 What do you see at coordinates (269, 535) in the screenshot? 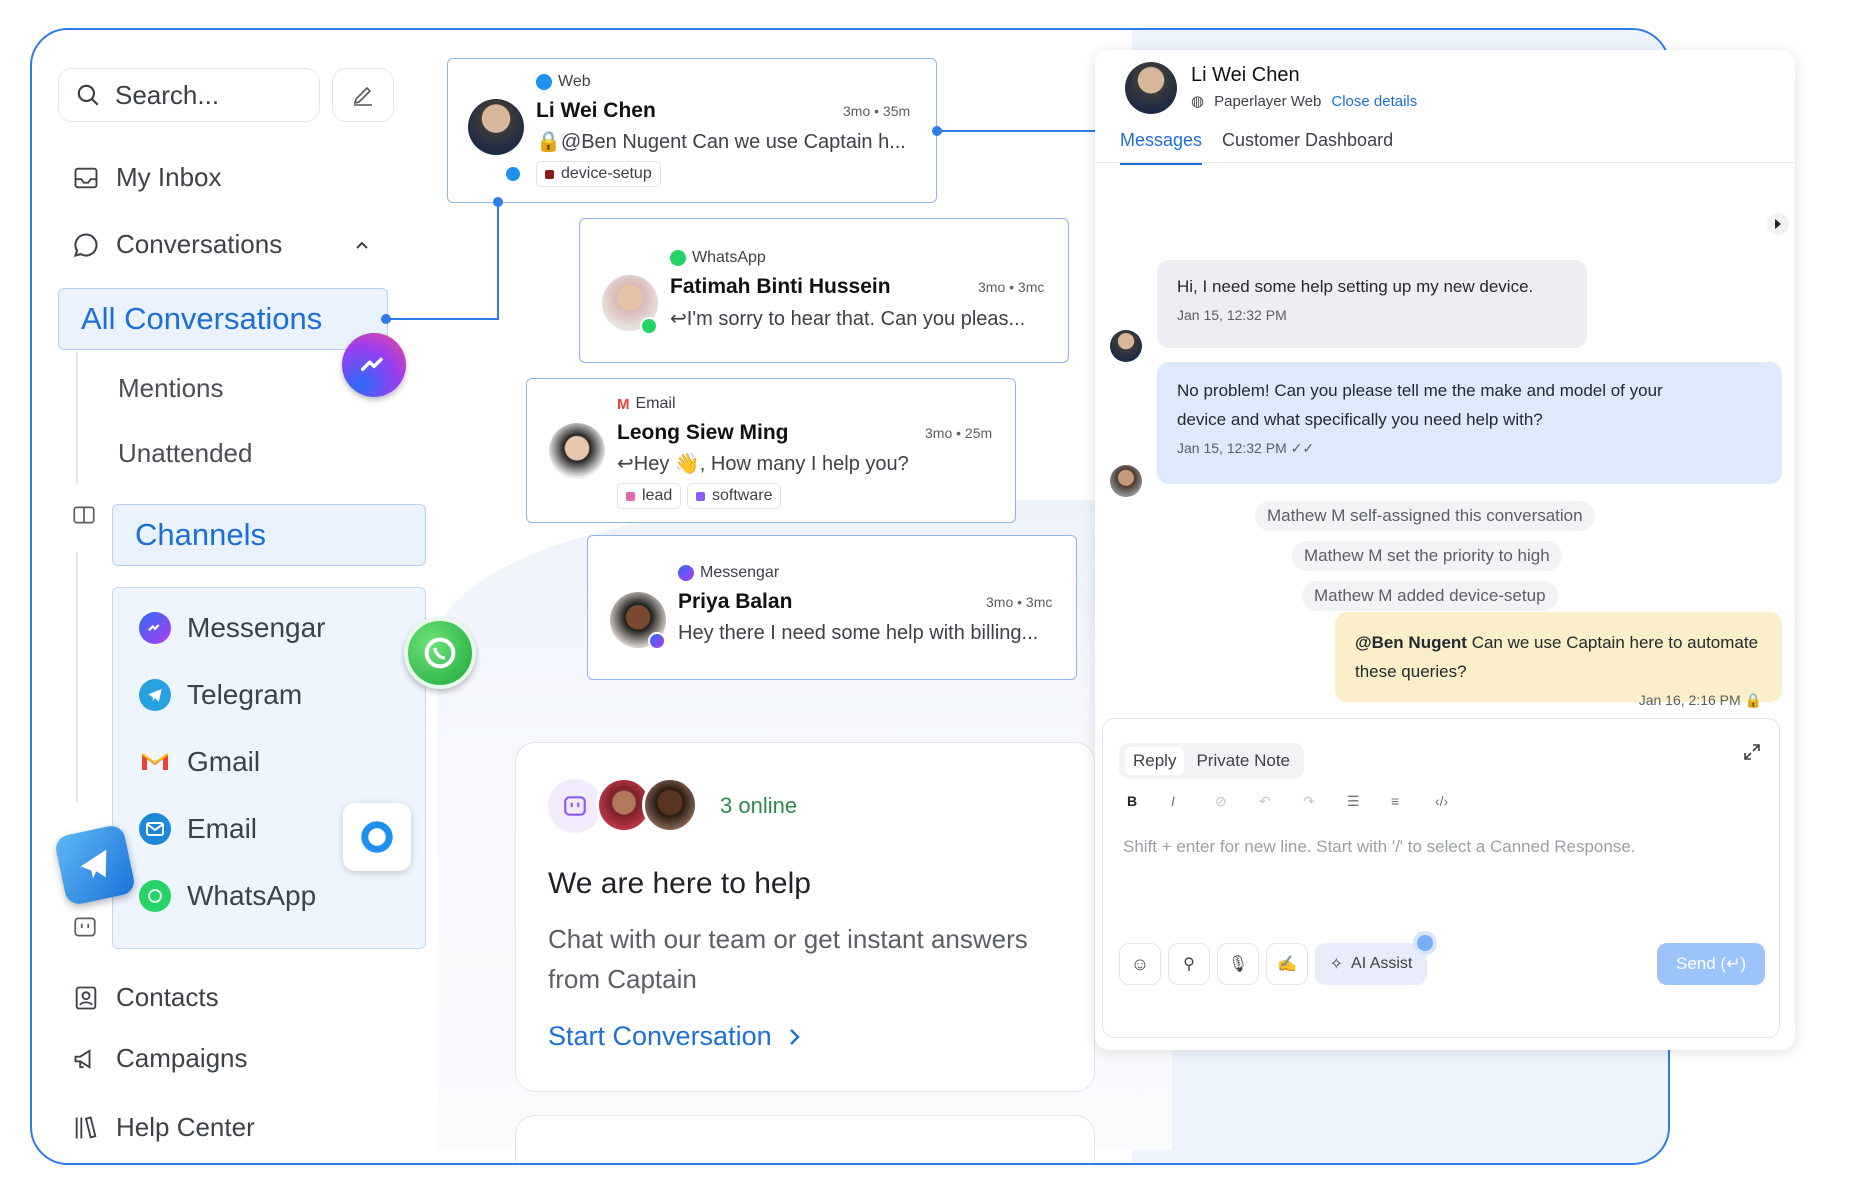
I see `channels-item: Channels` at bounding box center [269, 535].